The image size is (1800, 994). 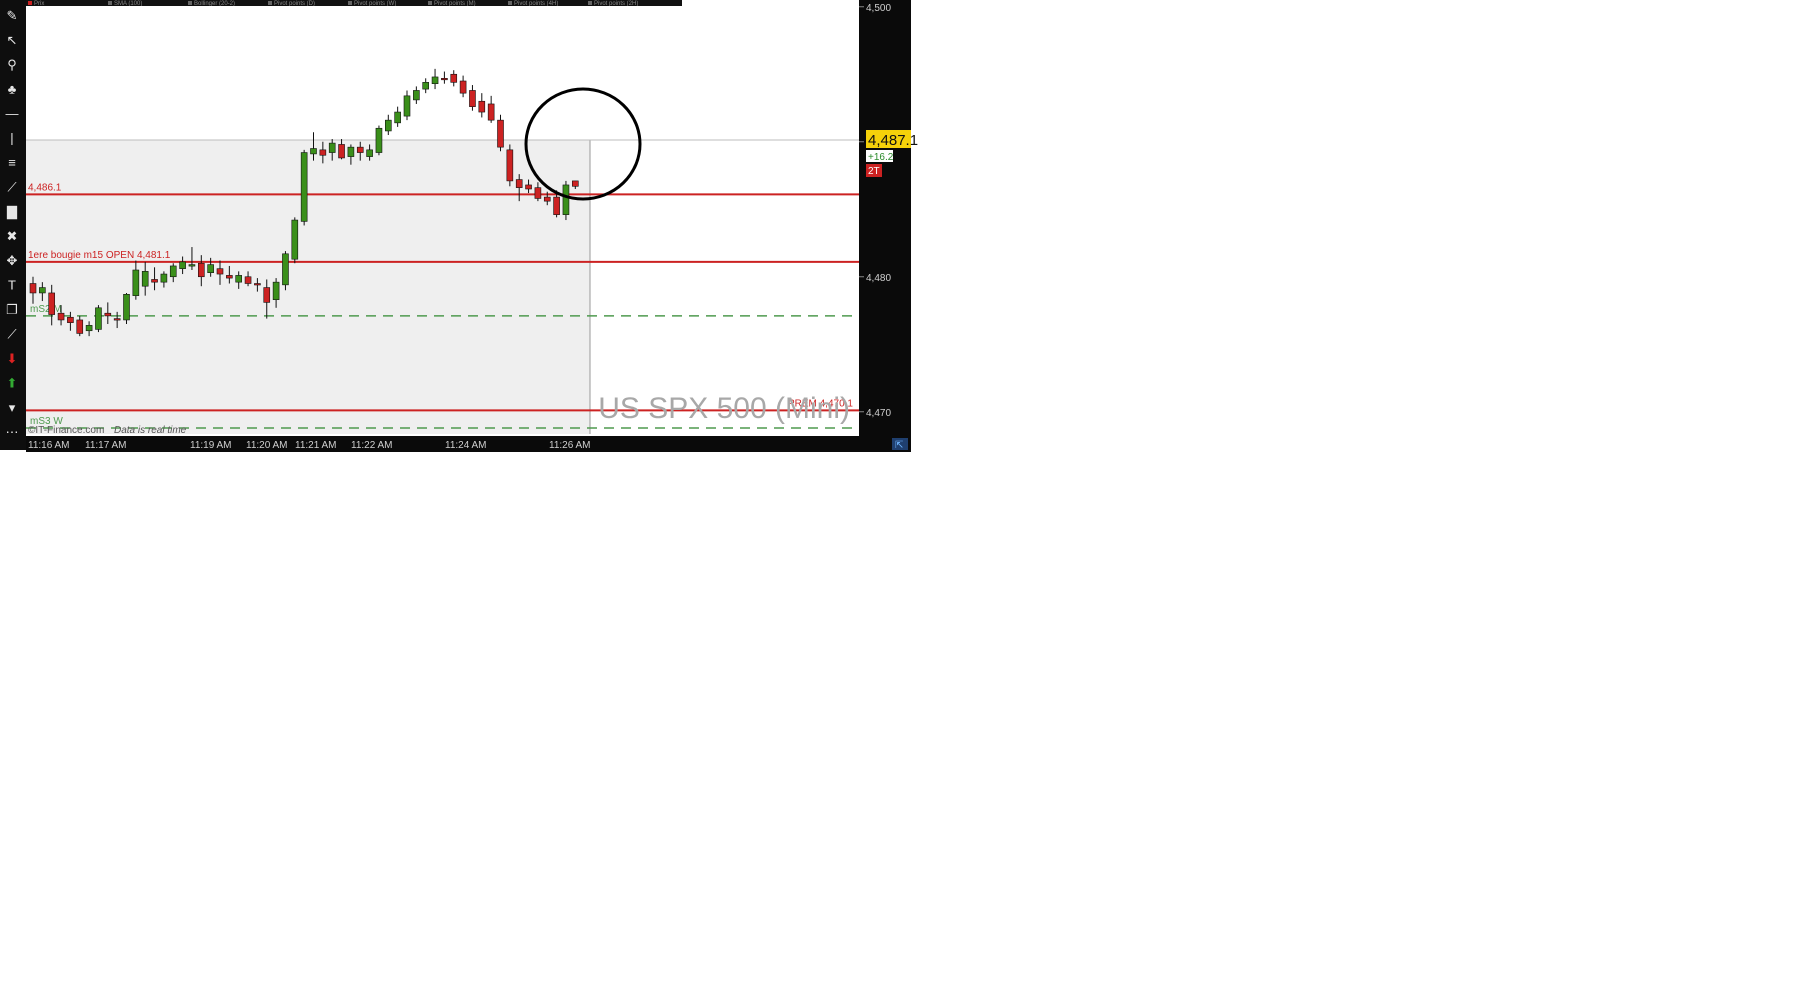 What do you see at coordinates (12, 334) in the screenshot?
I see `brush-icon: ⟋` at bounding box center [12, 334].